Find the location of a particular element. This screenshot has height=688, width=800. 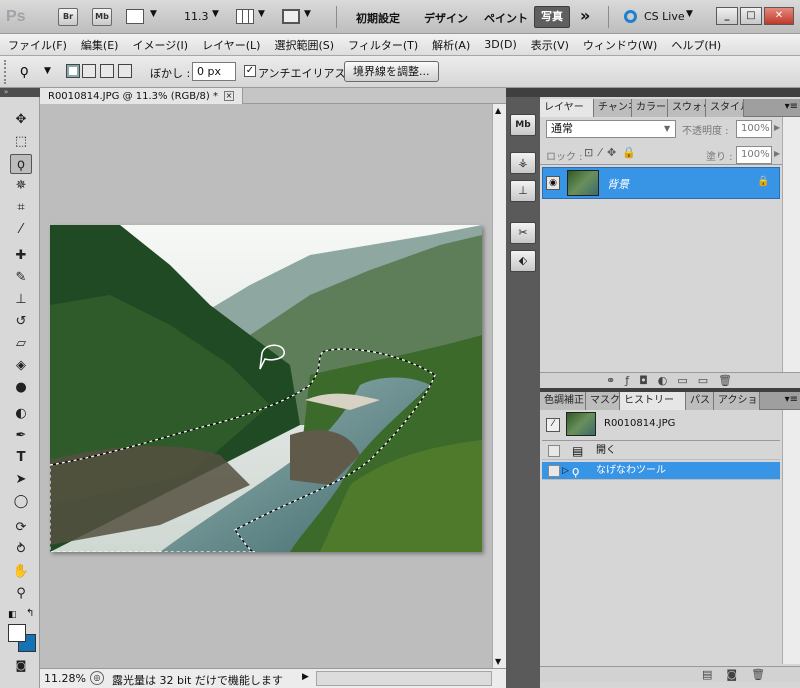

menu-3d: 3D(D) is located at coordinates (500, 44).